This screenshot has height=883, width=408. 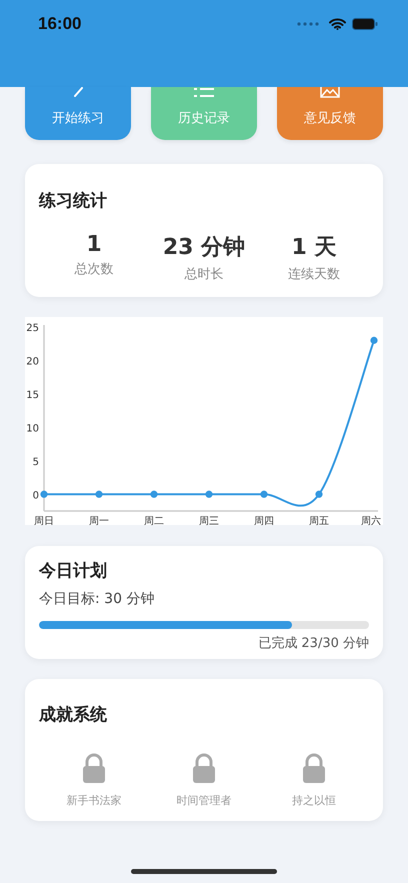 What do you see at coordinates (32, 362) in the screenshot?
I see `y-tick-label: 20` at bounding box center [32, 362].